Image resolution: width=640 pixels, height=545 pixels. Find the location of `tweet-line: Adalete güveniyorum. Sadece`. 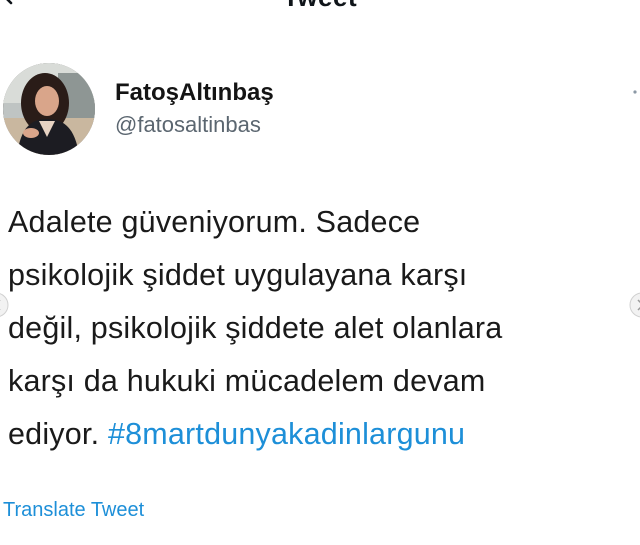

tweet-line: Adalete güveniyorum. Sadece is located at coordinates (214, 222).